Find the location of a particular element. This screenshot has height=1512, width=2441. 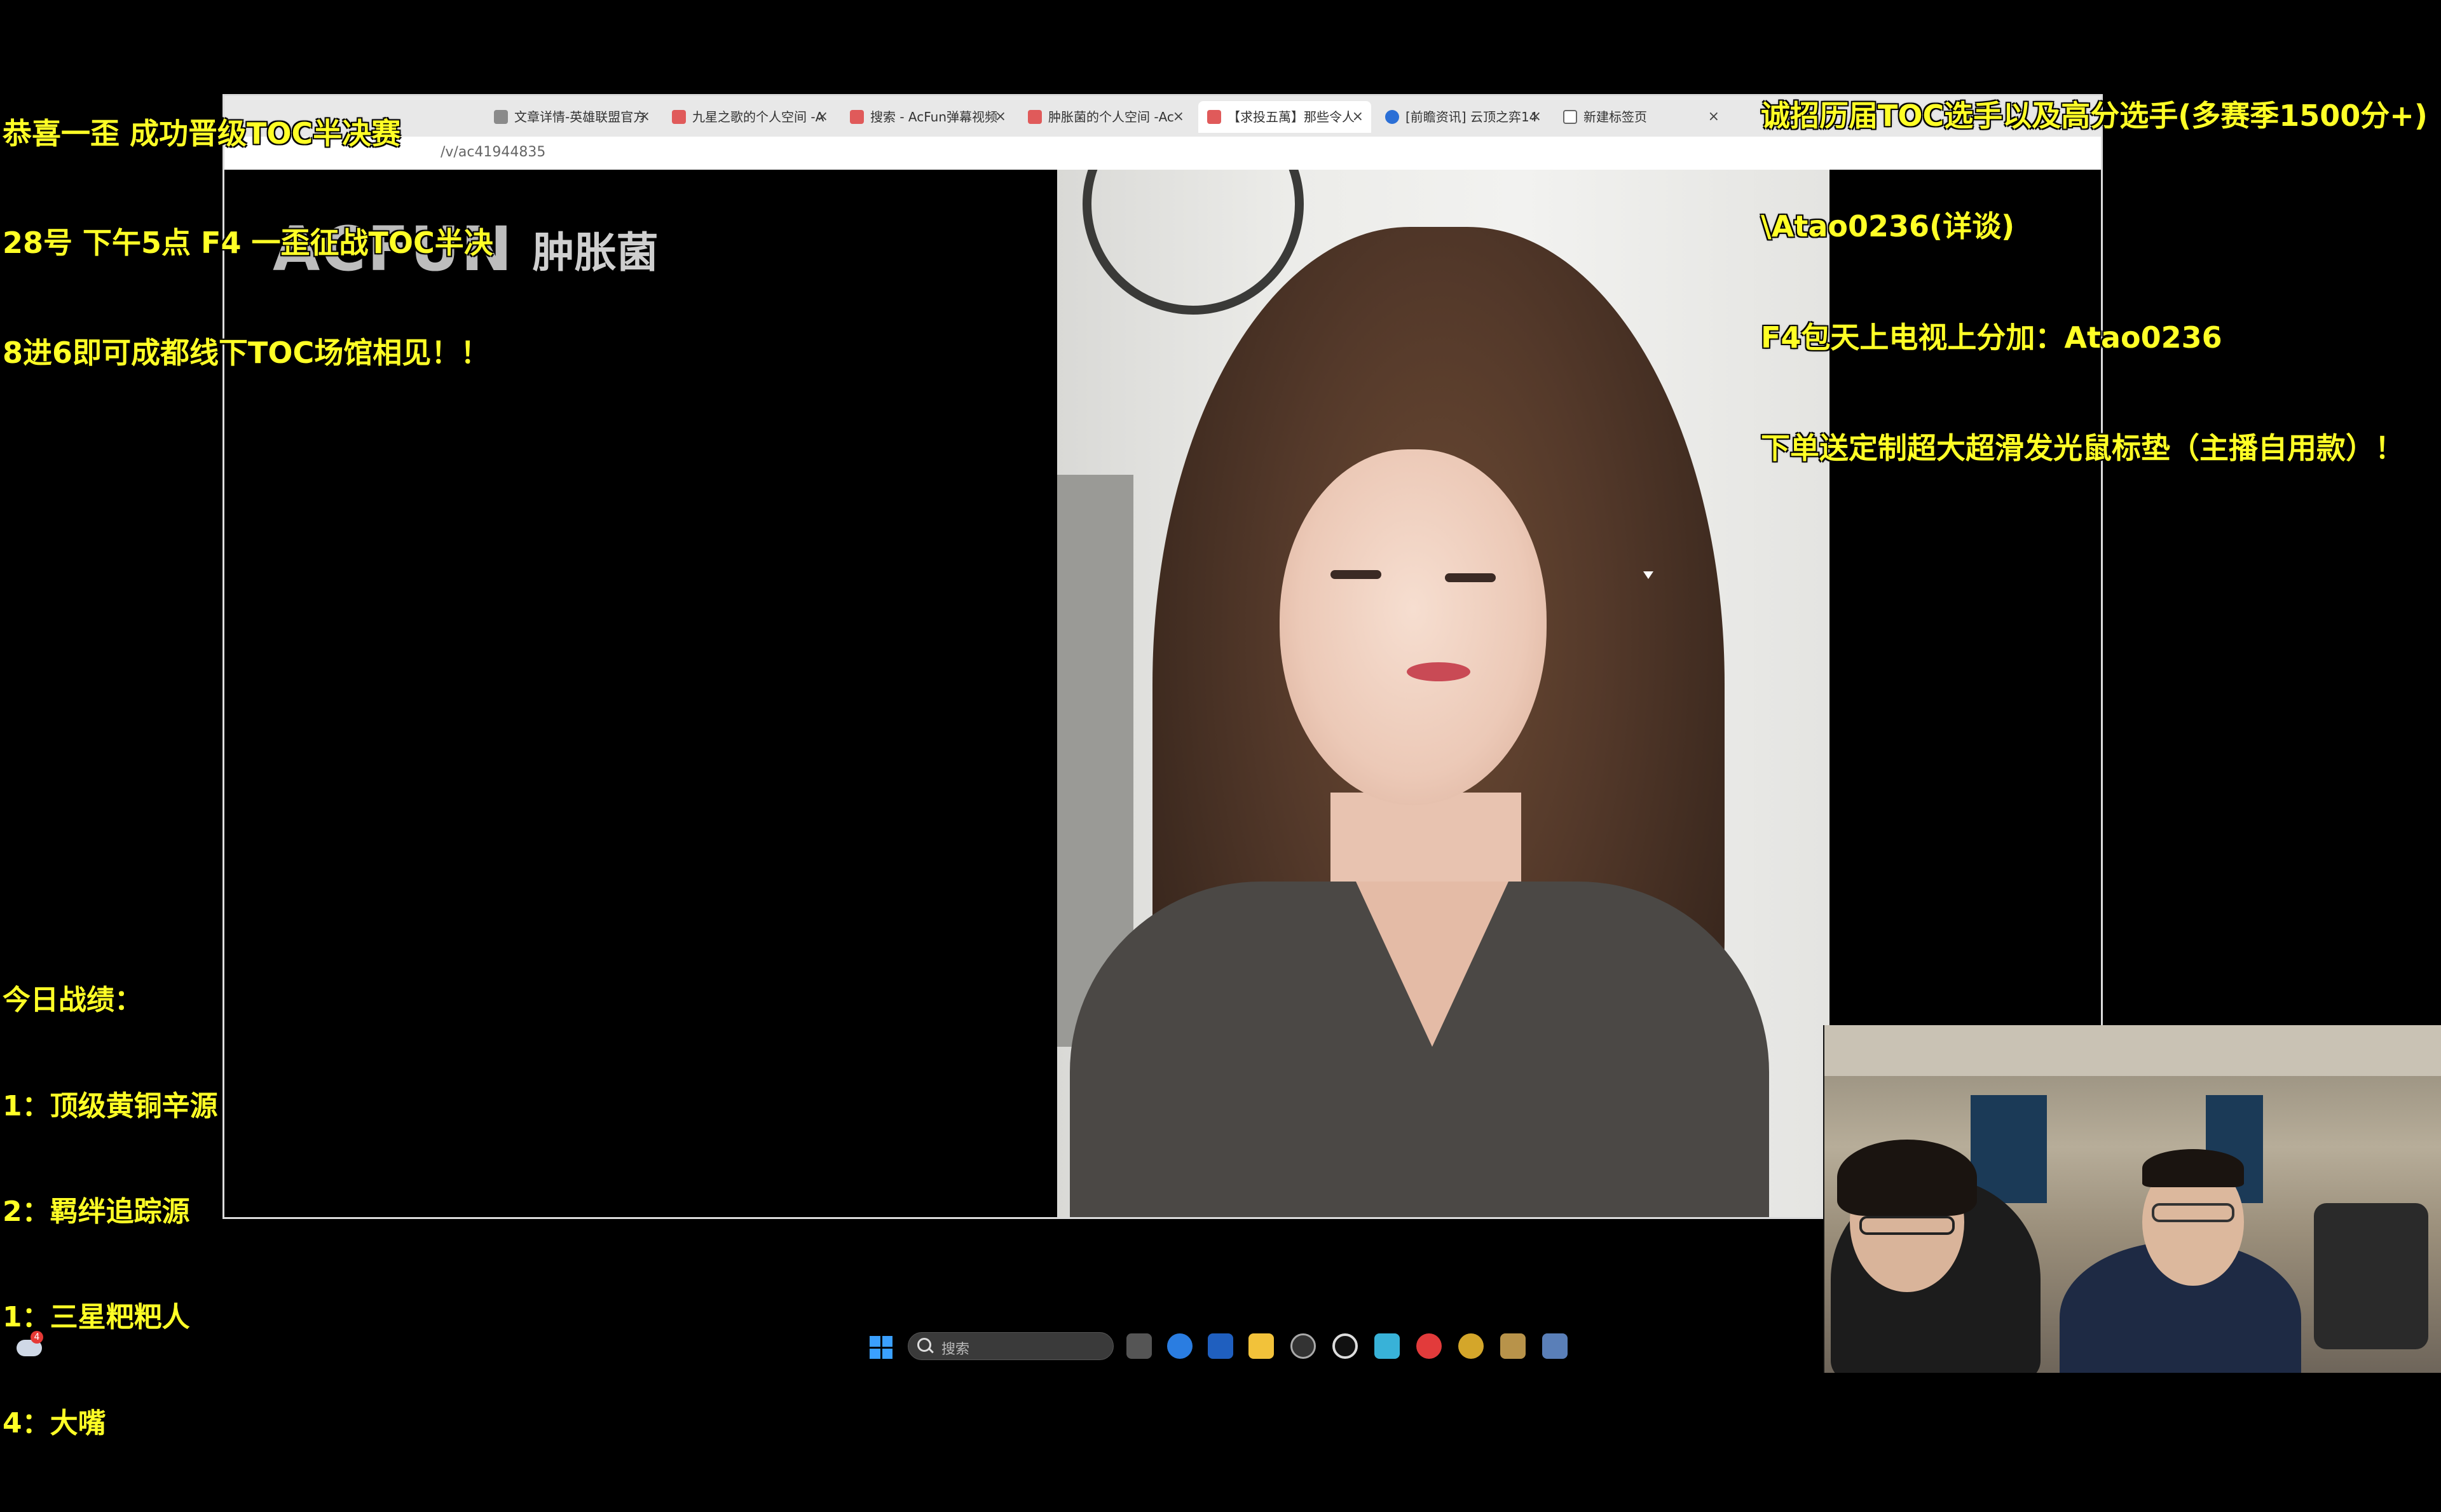

overlay-line: 28号 下午5点 F4 一歪征战TOC半决 is located at coordinates (248, 243).